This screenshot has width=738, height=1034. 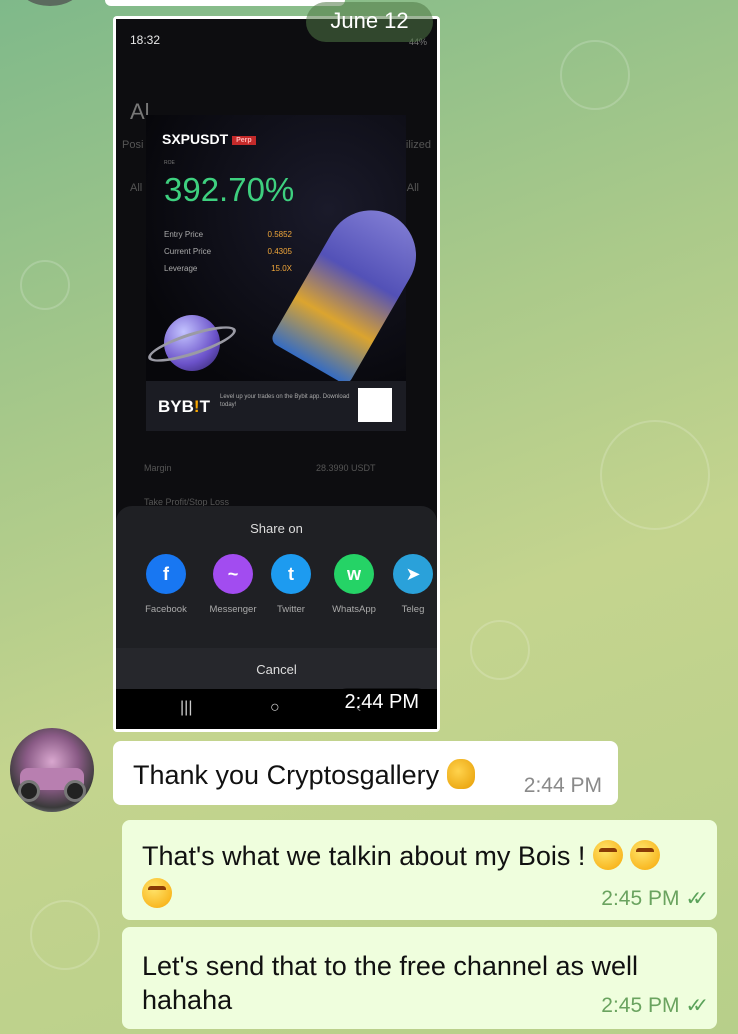 What do you see at coordinates (244, 140) in the screenshot?
I see `card-perp-tag: Perp` at bounding box center [244, 140].